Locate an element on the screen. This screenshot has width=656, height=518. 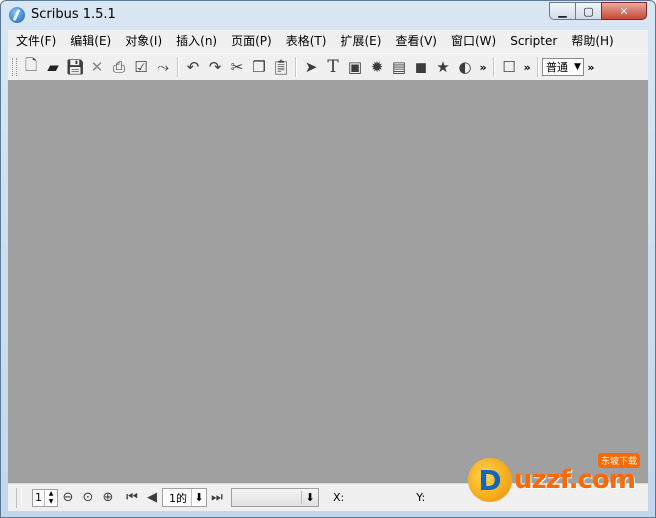
first-page-icon: ⏮ is located at coordinates (132, 498).